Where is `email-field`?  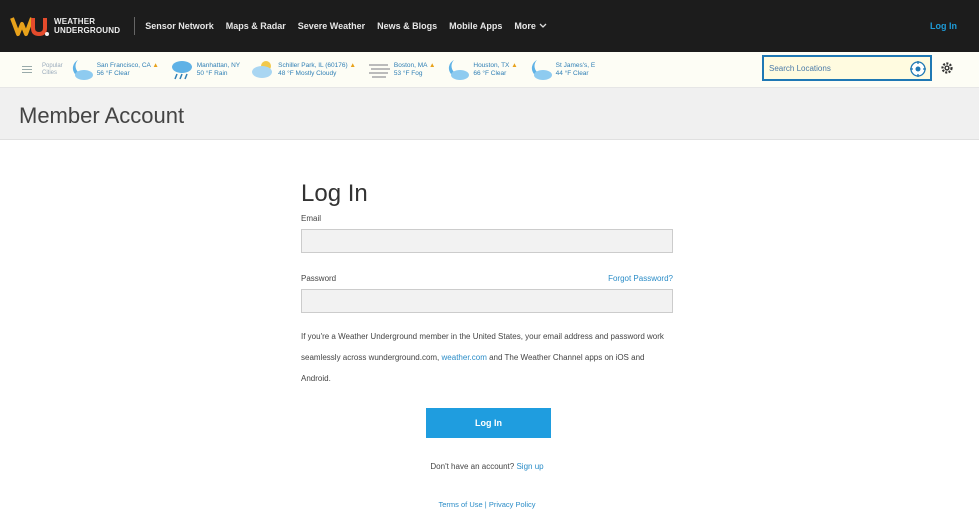
email-field is located at coordinates (487, 241).